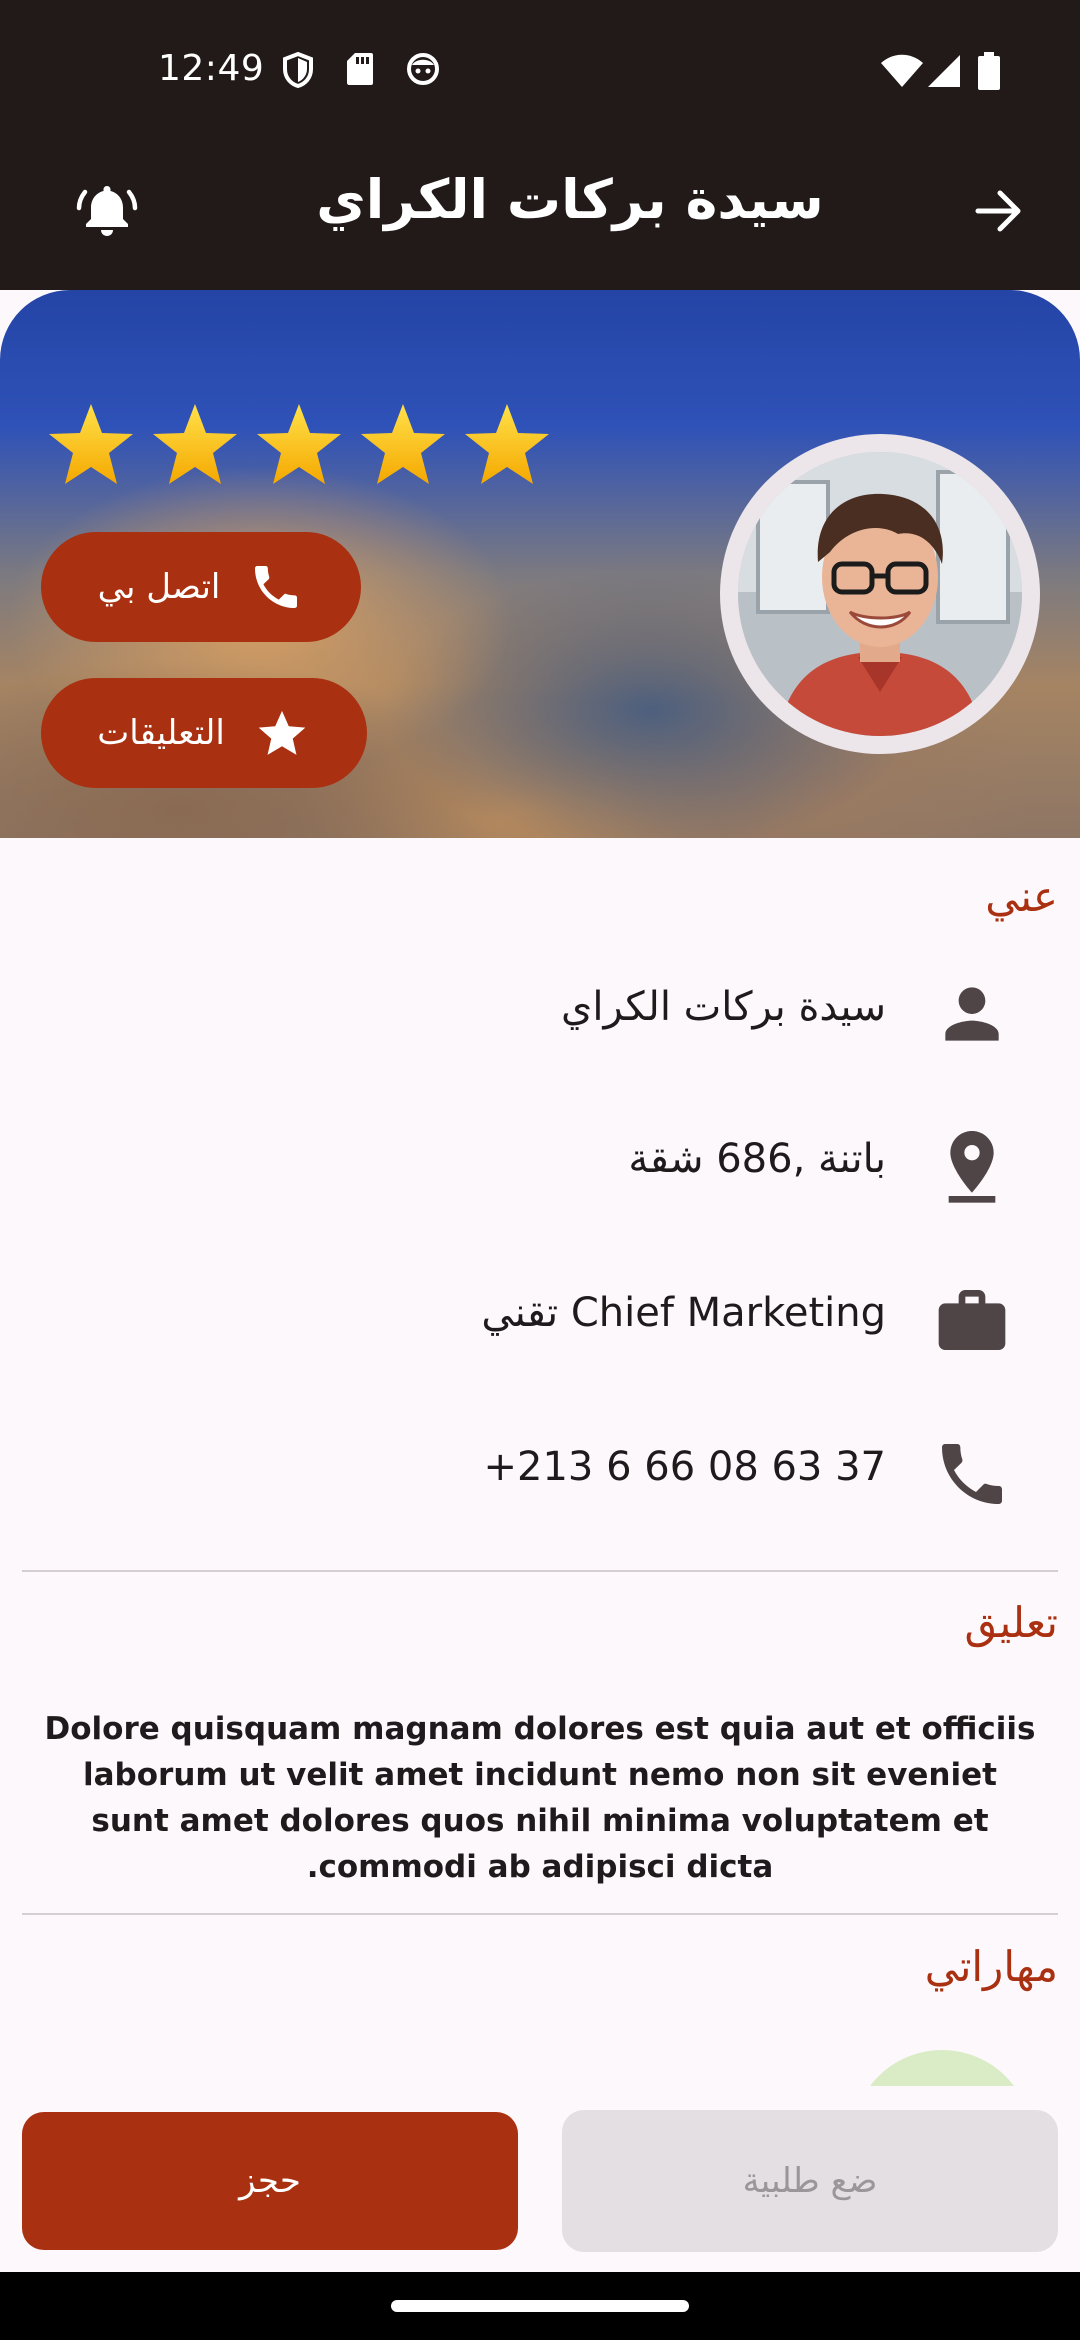  What do you see at coordinates (944, 73) in the screenshot?
I see `signal-icon` at bounding box center [944, 73].